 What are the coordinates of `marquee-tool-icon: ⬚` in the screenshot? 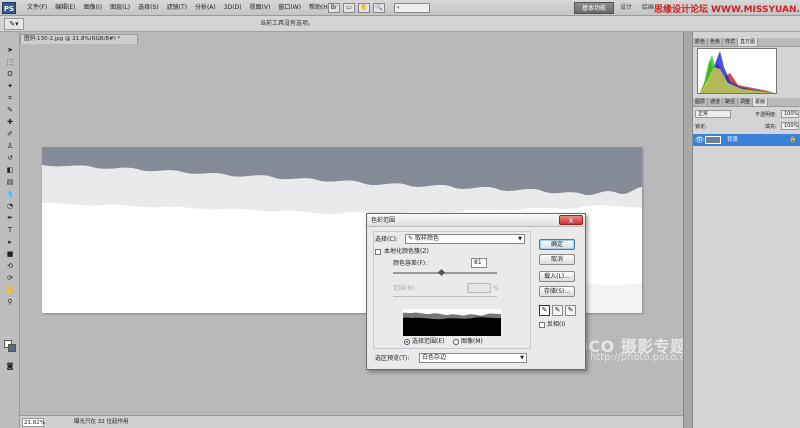 It's located at (10, 62).